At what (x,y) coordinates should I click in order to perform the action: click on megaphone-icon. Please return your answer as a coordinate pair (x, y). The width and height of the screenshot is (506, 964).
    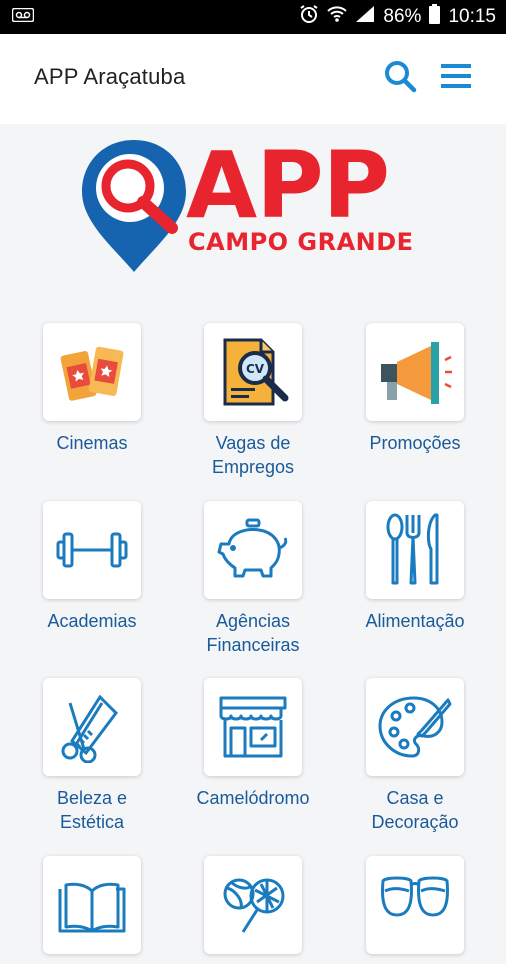
    Looking at the image, I should click on (416, 373).